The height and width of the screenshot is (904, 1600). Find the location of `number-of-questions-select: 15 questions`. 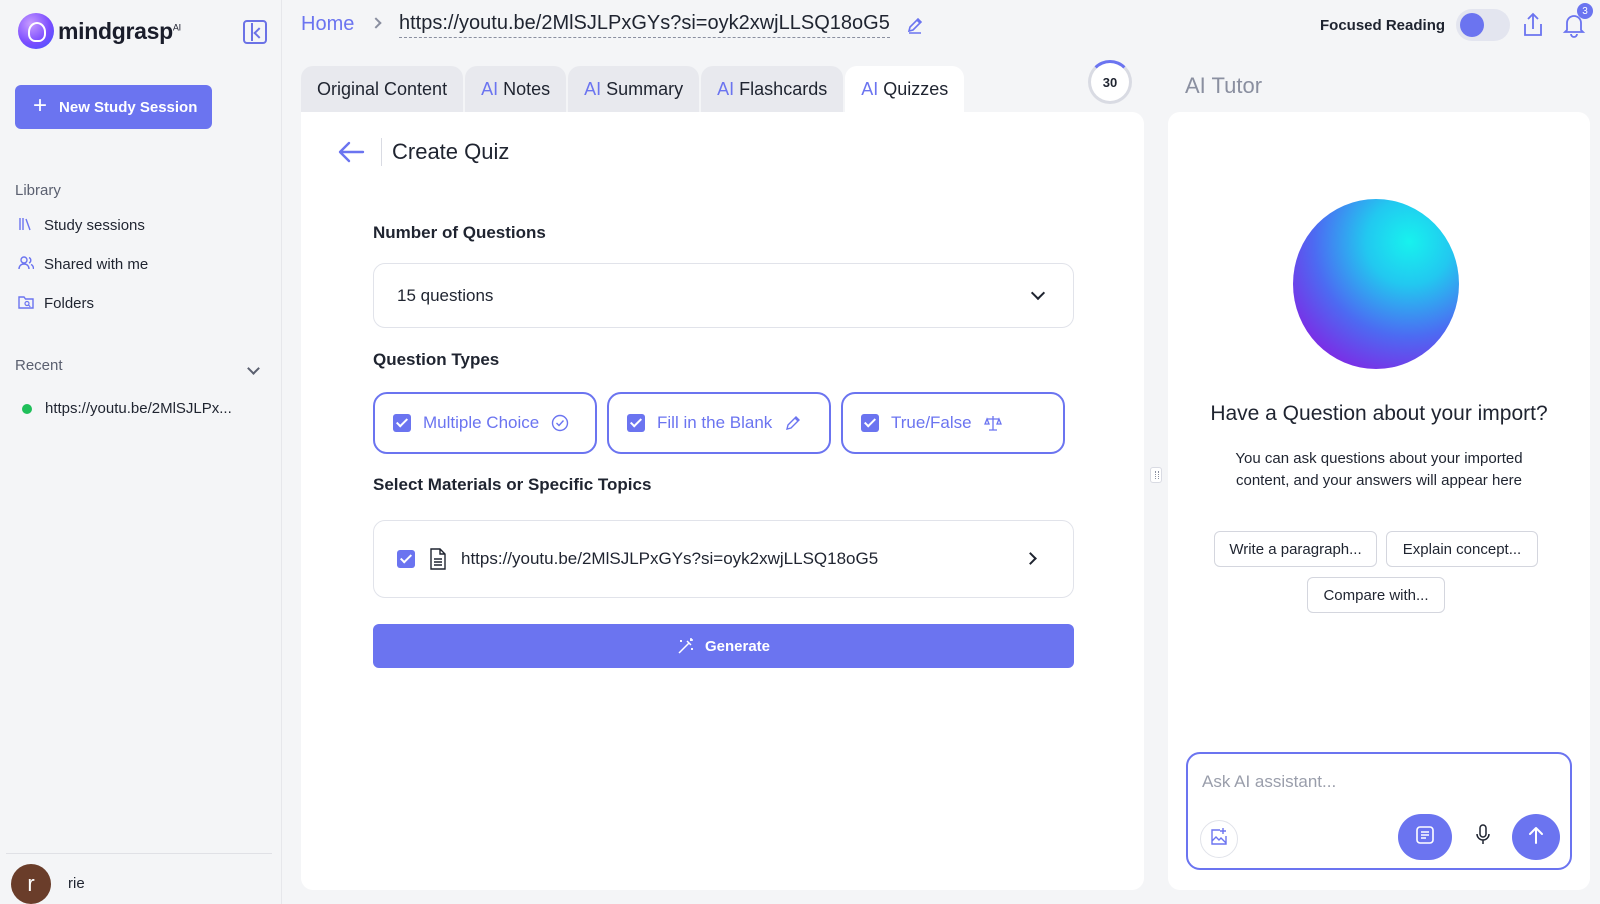

number-of-questions-select: 15 questions is located at coordinates (723, 295).